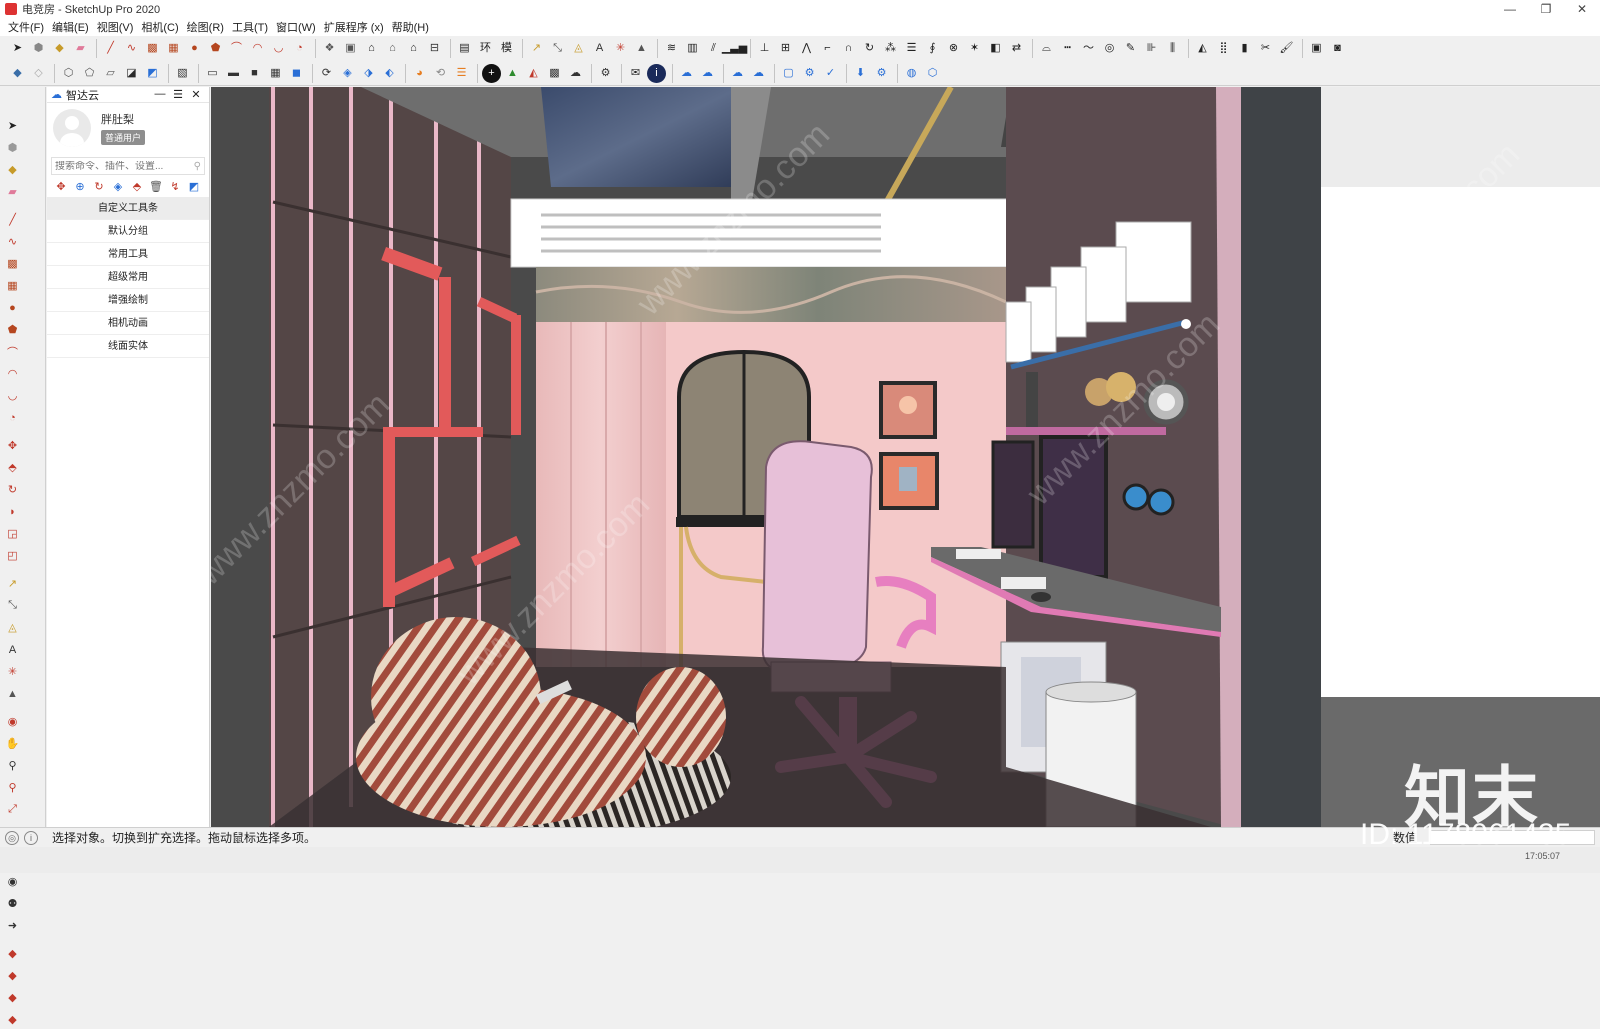  I want to click on cut-icon: ✂, so click(1265, 48).